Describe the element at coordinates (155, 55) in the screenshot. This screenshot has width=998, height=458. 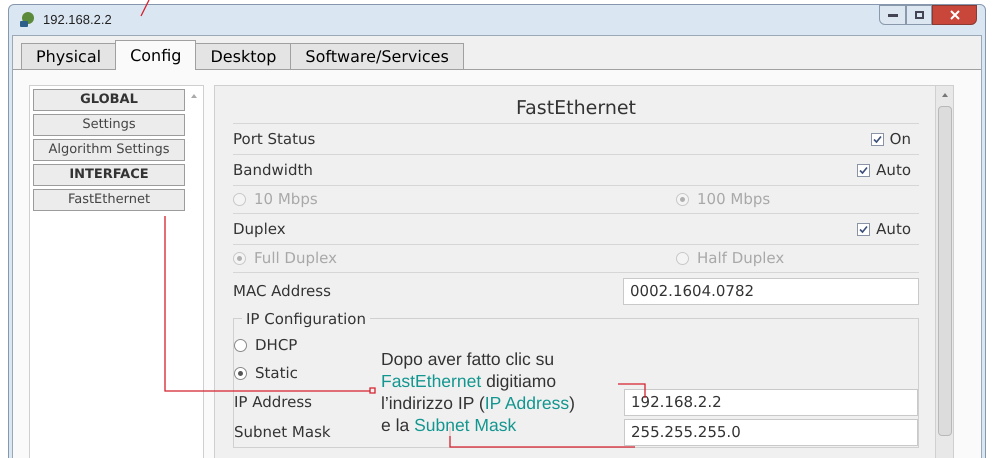
I see `tab: Config` at that location.